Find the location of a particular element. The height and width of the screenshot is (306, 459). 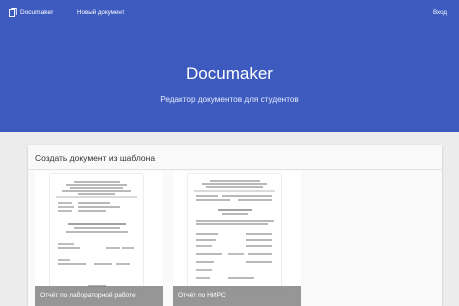

brand-link: Documaker is located at coordinates (31, 12).